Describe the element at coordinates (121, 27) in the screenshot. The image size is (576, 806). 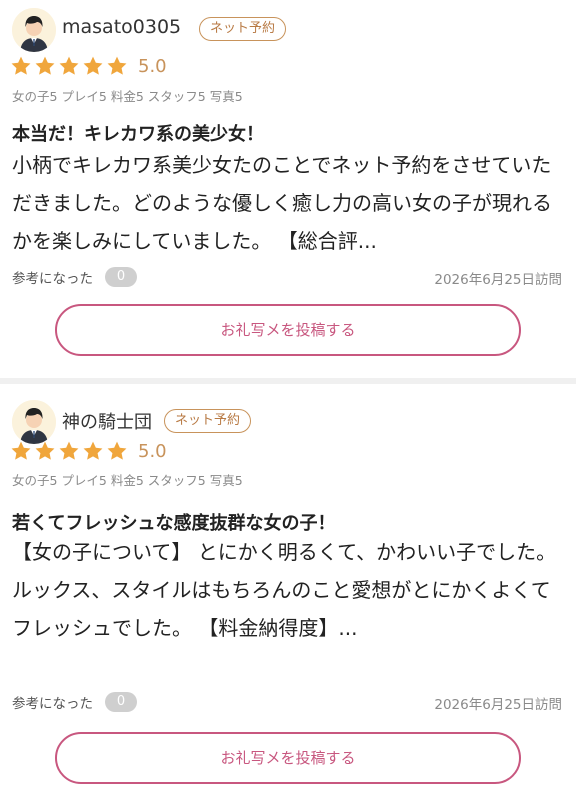
I see `username: masato0305` at that location.